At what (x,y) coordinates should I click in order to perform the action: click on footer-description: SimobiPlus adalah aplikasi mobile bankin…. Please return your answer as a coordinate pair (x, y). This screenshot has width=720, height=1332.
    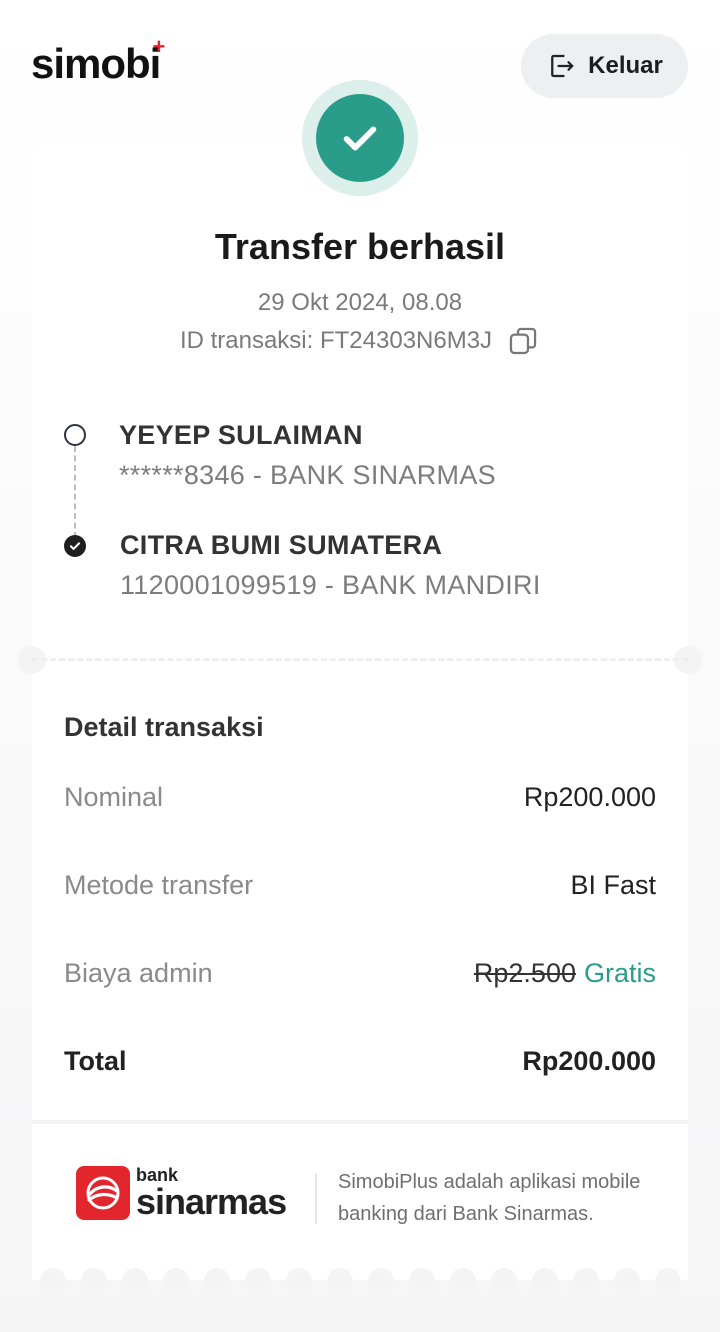
    Looking at the image, I should click on (489, 1198).